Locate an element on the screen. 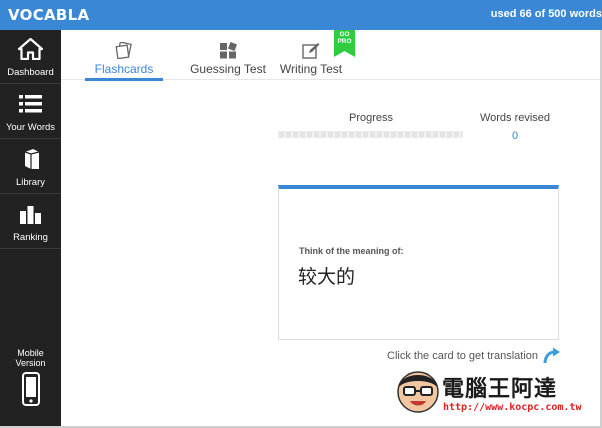 This screenshot has width=602, height=428. books-icon is located at coordinates (32, 159).